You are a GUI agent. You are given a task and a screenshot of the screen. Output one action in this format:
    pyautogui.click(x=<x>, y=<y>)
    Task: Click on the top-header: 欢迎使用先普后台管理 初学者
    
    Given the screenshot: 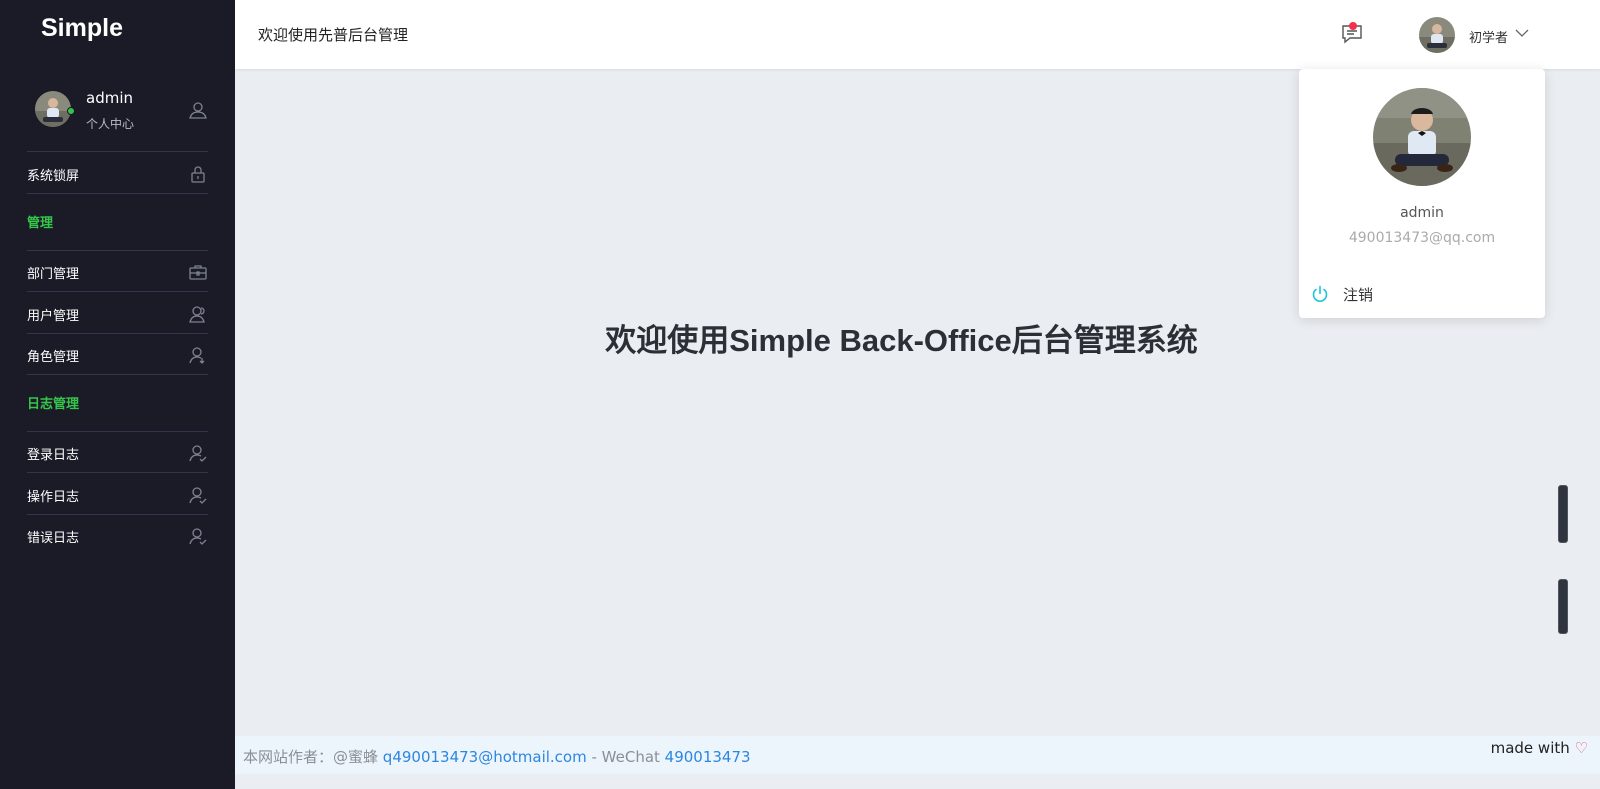 What is the action you would take?
    pyautogui.click(x=917, y=34)
    